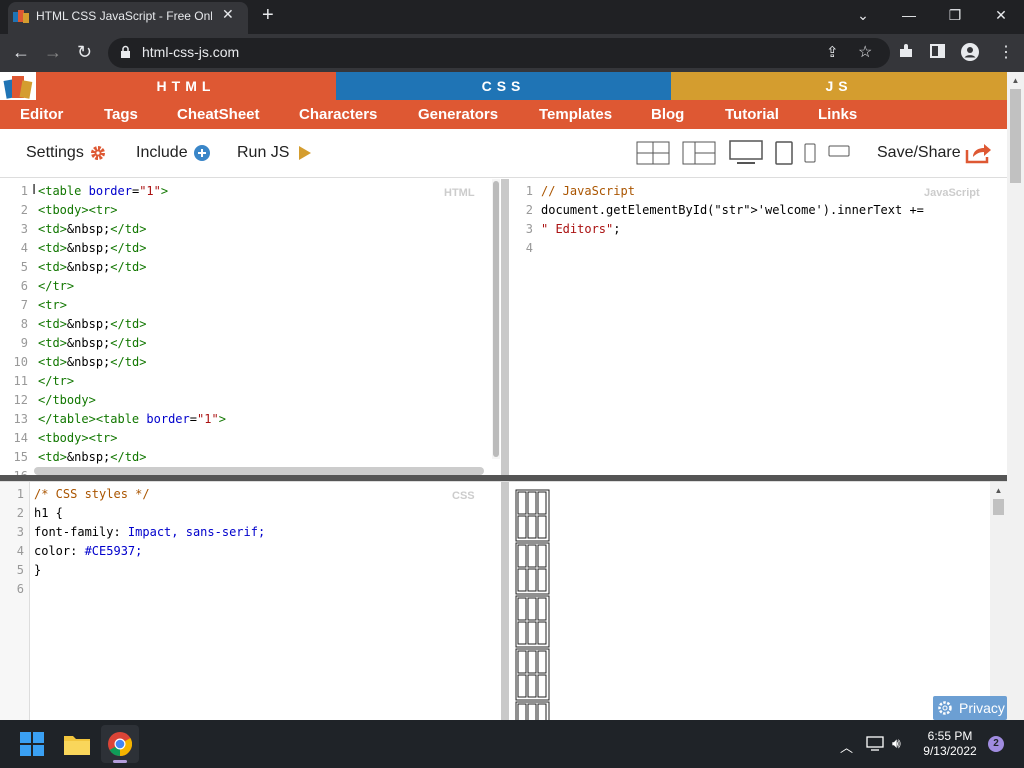 The width and height of the screenshot is (1024, 768). What do you see at coordinates (190, 52) in the screenshot?
I see `url-text: html-css-js.com` at bounding box center [190, 52].